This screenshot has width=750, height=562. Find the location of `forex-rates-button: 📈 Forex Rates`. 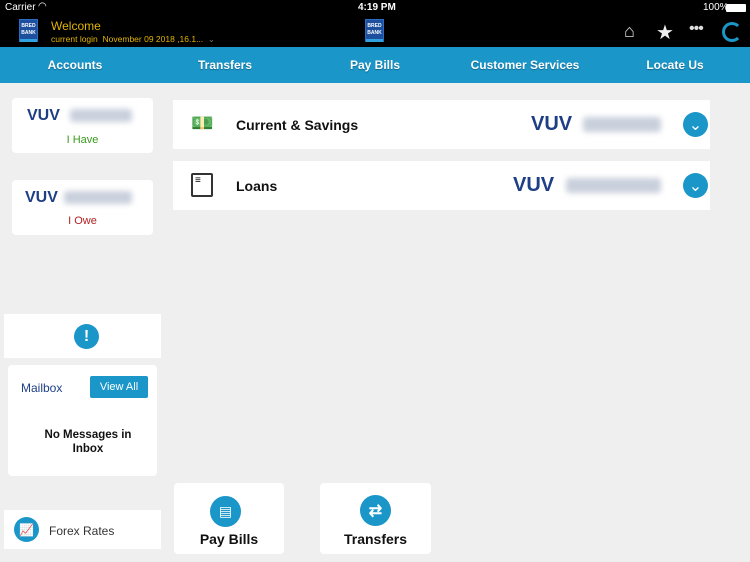

forex-rates-button: 📈 Forex Rates is located at coordinates (82, 529).